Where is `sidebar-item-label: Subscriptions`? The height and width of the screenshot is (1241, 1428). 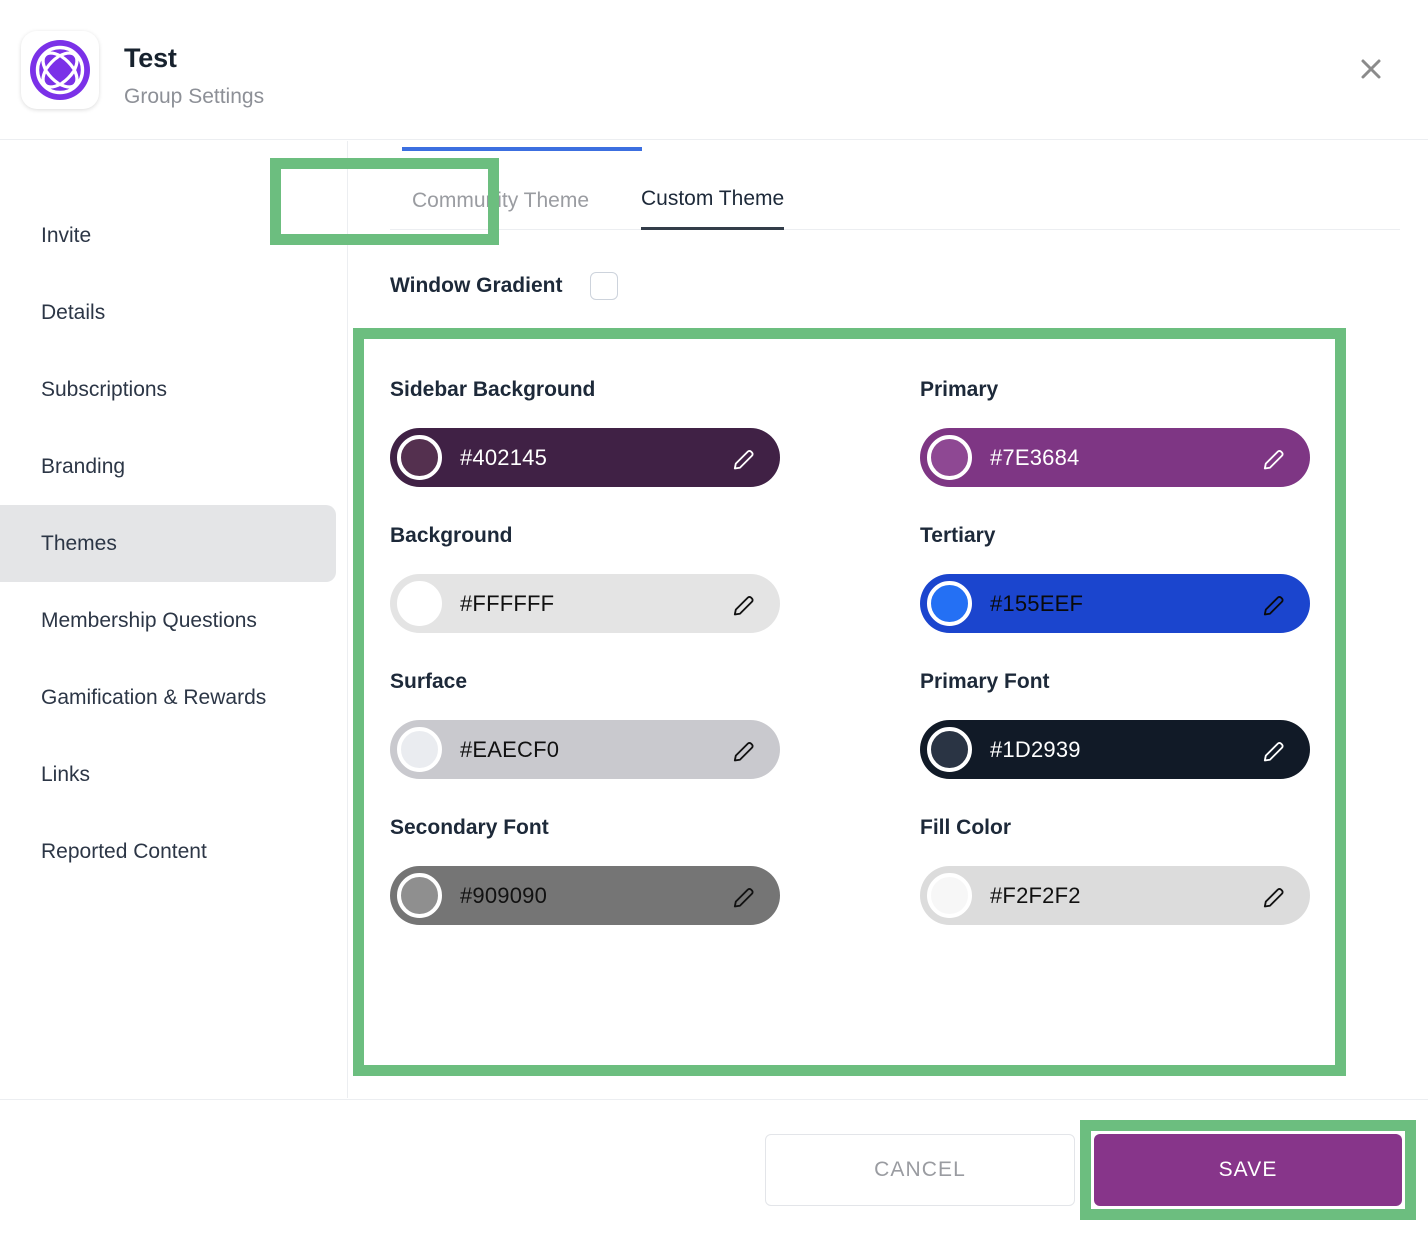
sidebar-item-label: Subscriptions is located at coordinates (104, 389).